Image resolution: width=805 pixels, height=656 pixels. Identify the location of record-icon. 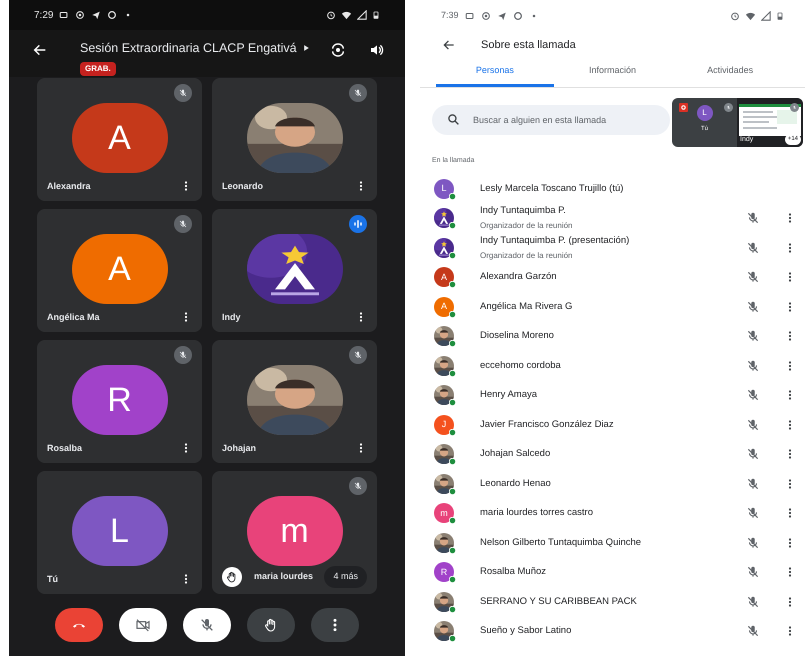
(485, 16).